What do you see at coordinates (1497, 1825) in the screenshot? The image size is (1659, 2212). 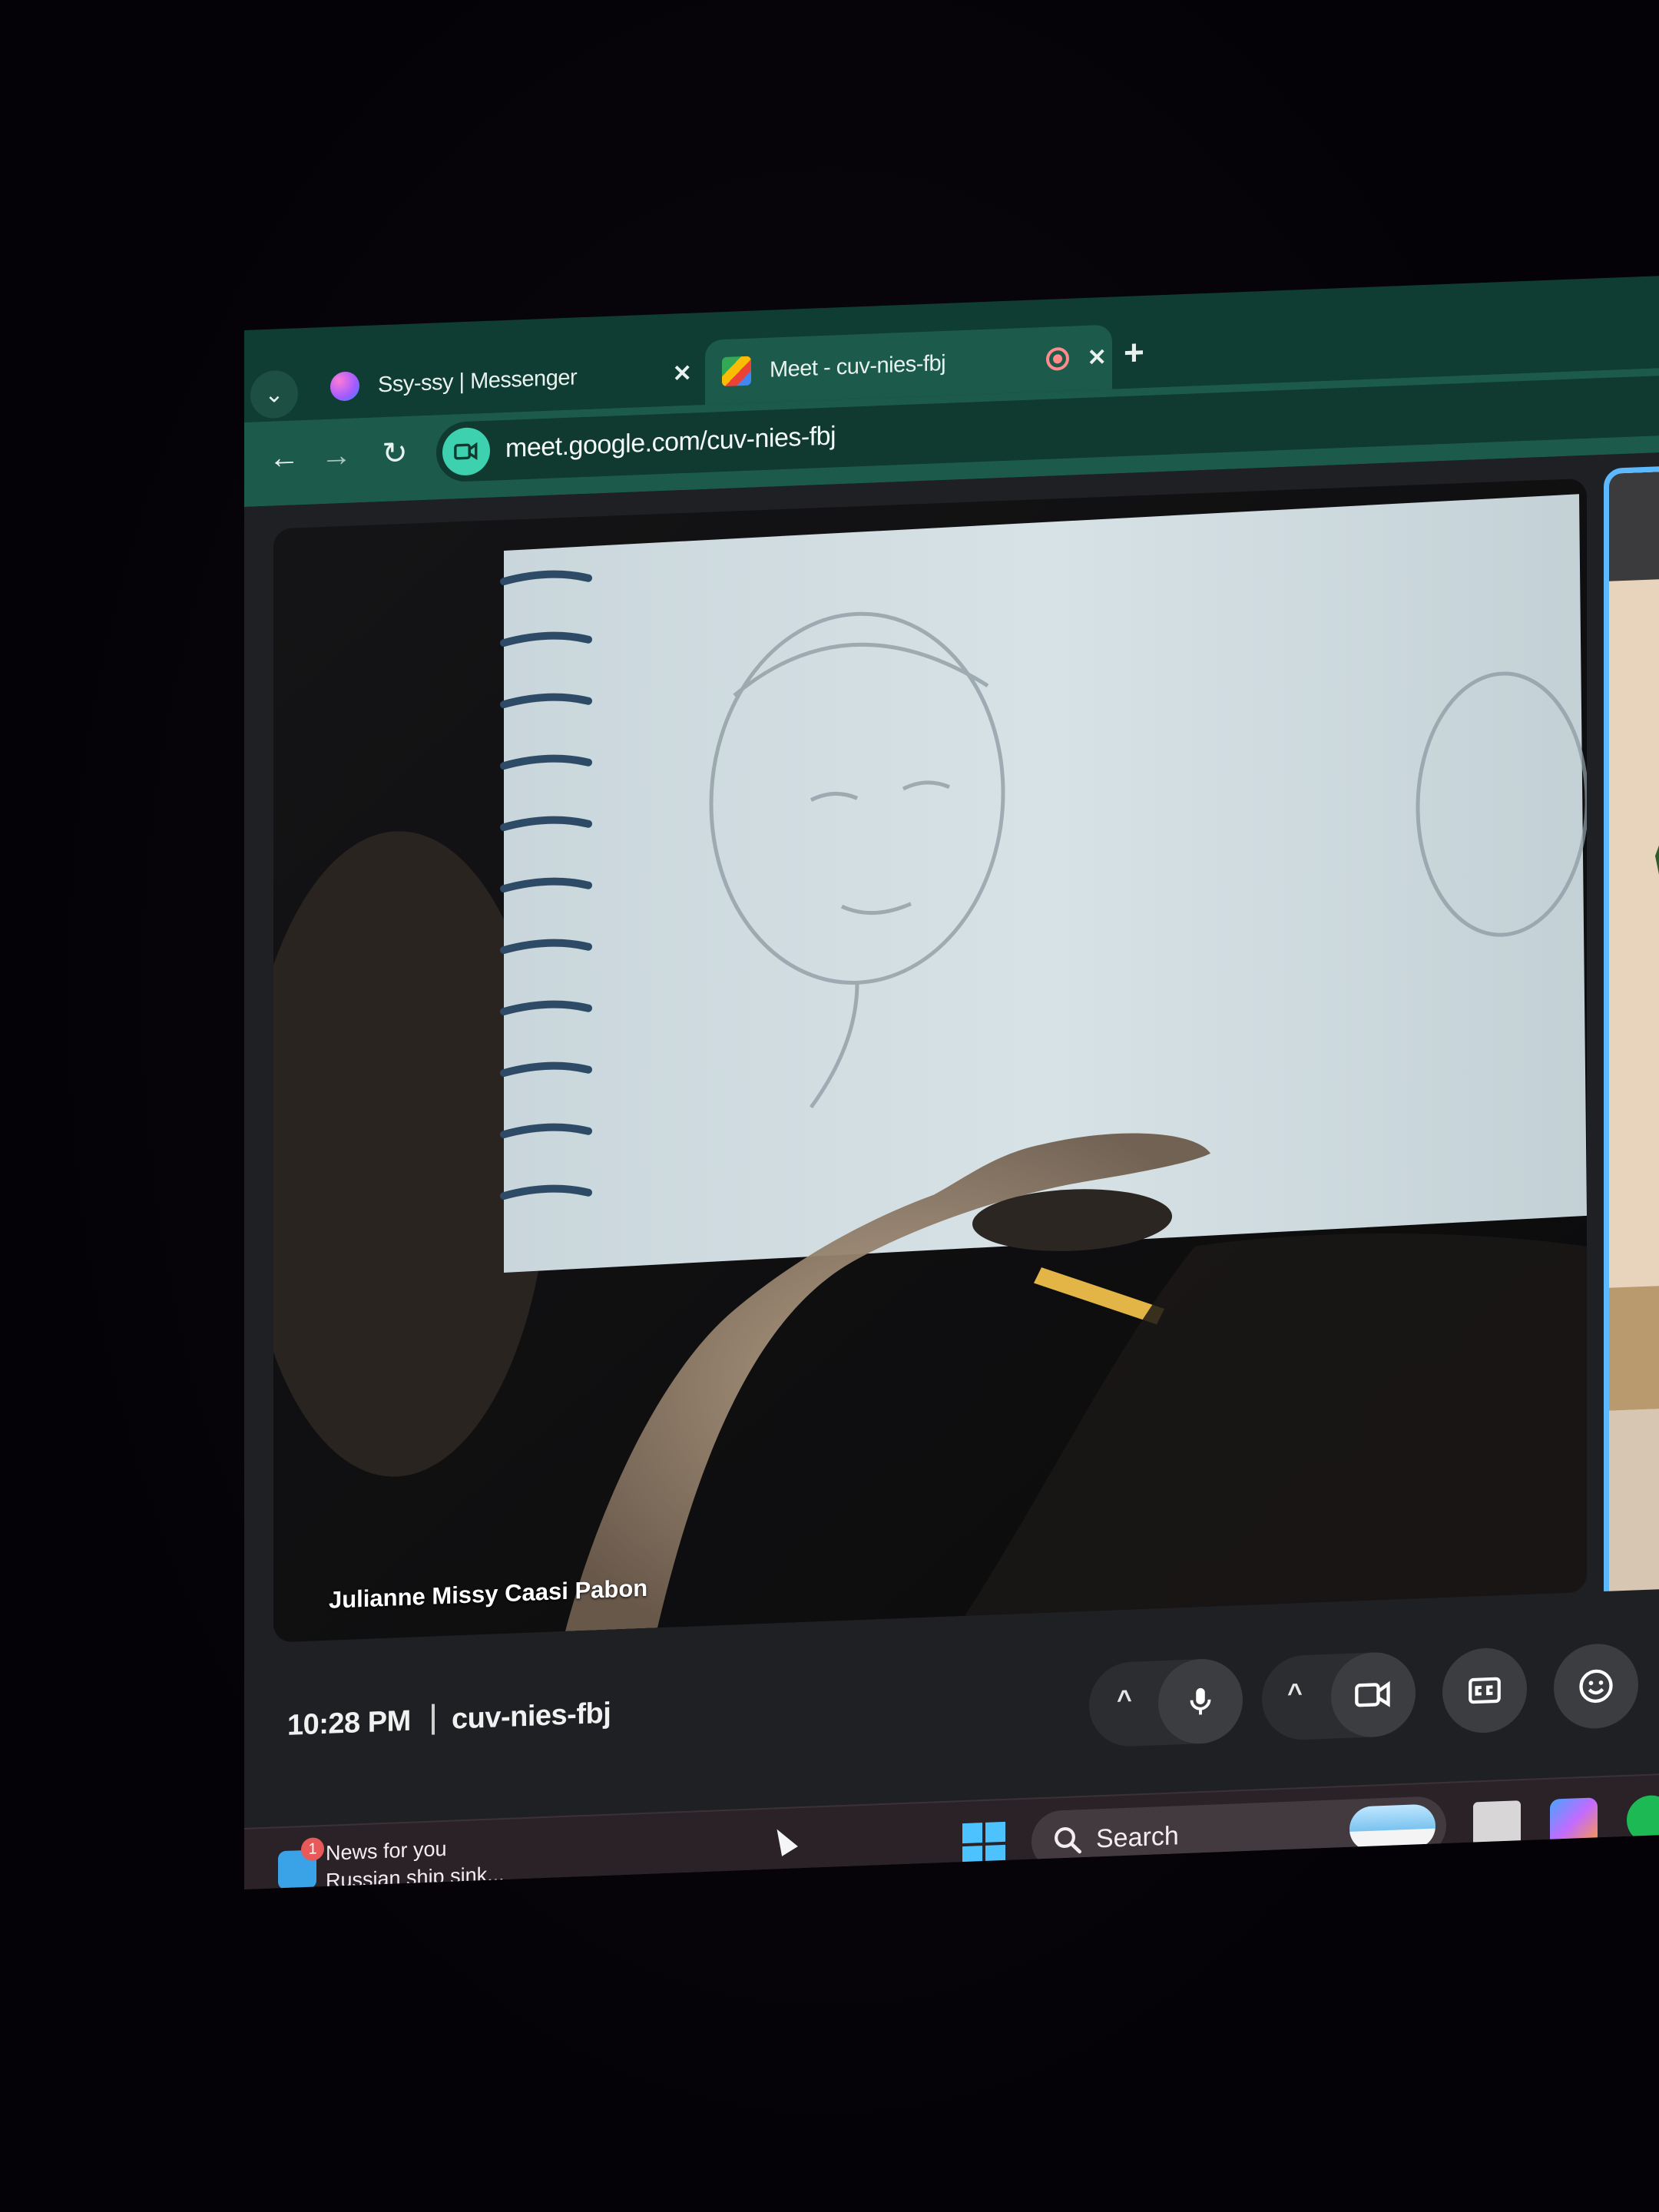 I see `task-view-icon` at bounding box center [1497, 1825].